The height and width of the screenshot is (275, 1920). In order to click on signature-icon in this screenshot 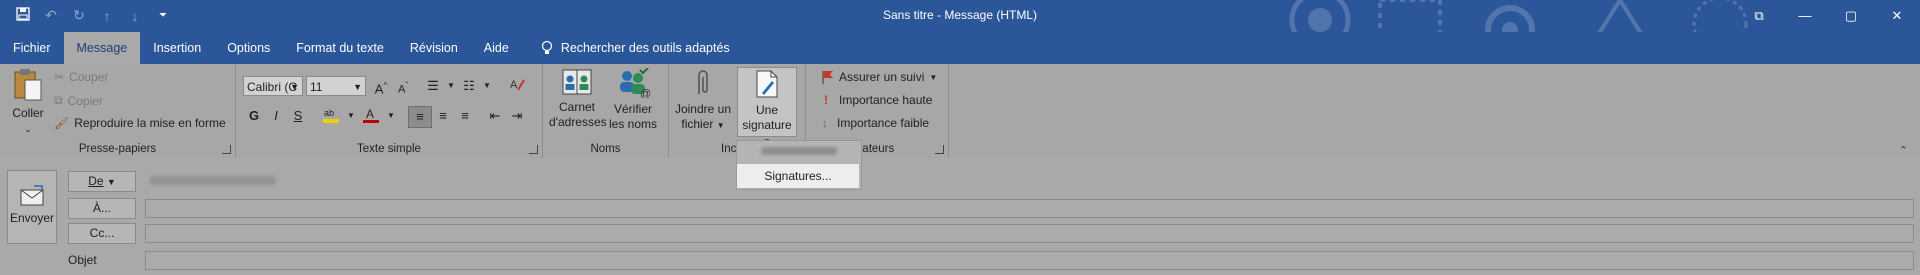, I will do `click(767, 84)`.